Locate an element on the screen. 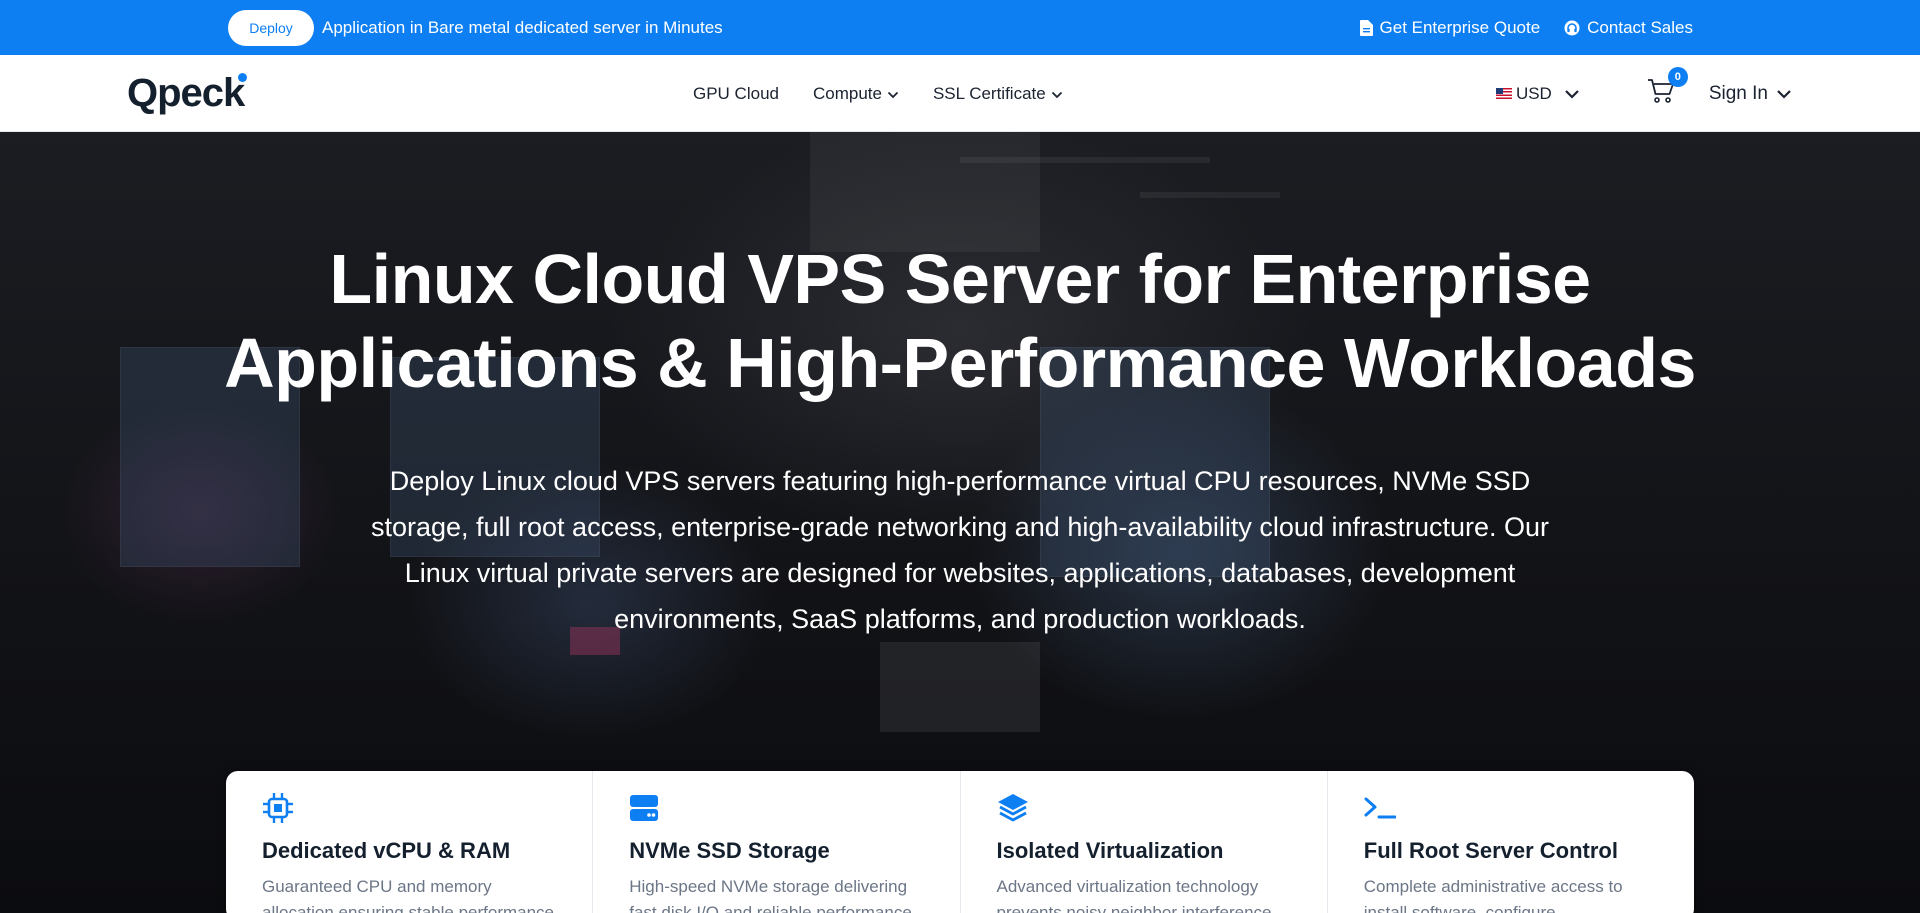 This screenshot has width=1920, height=913. contact-sales-label: Contact Sales is located at coordinates (1640, 27).